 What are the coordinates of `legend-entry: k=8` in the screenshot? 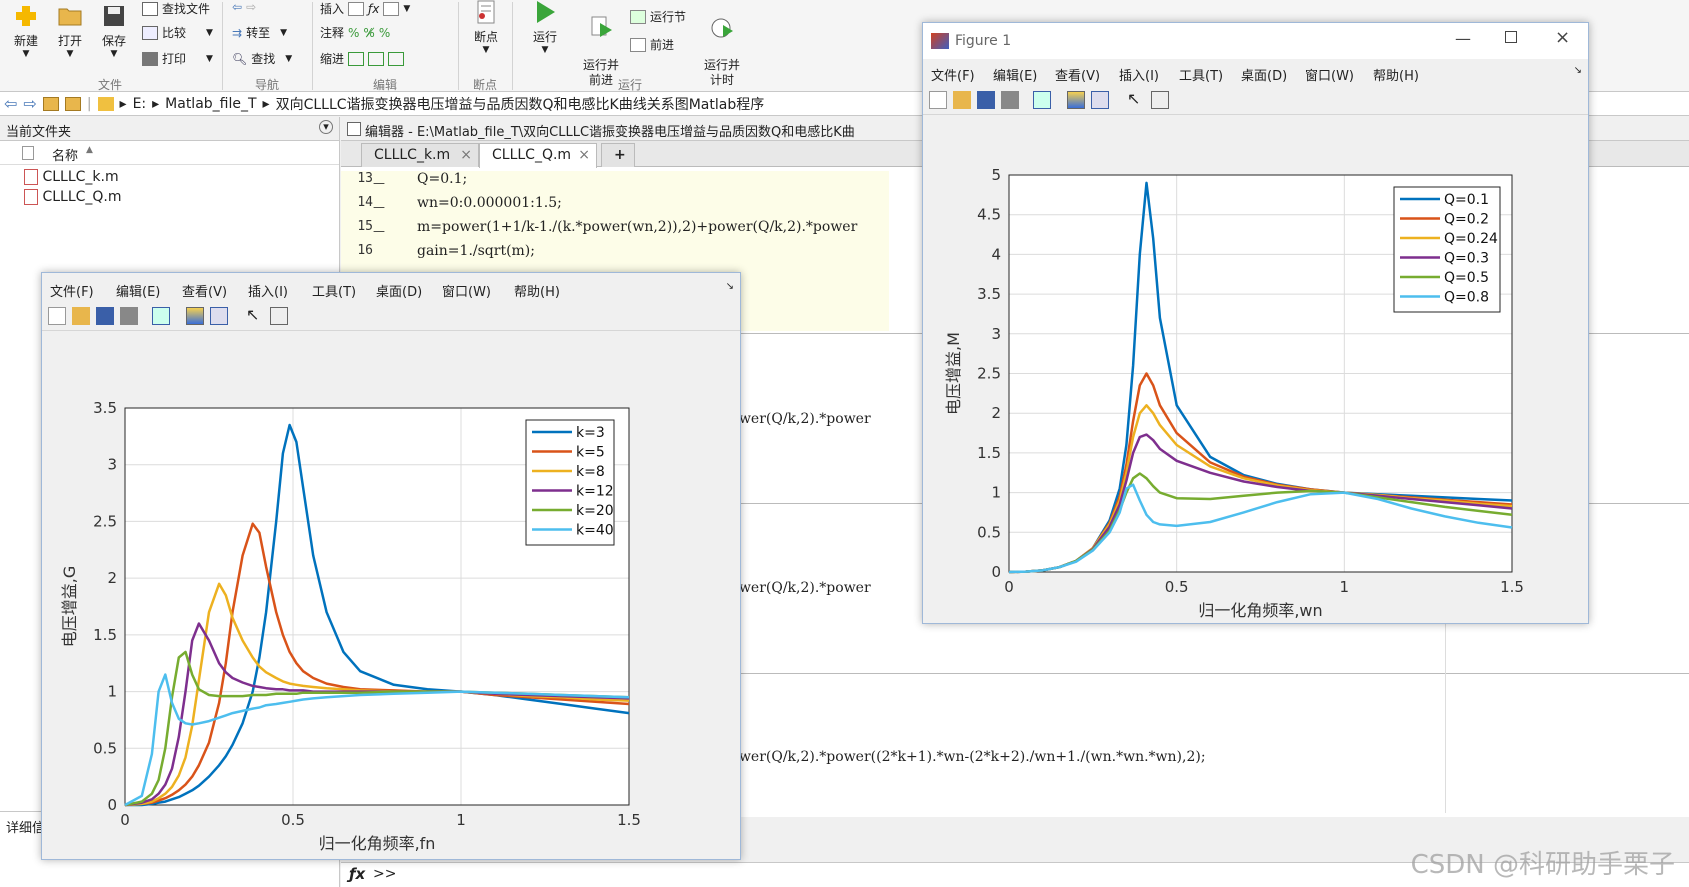 It's located at (590, 472).